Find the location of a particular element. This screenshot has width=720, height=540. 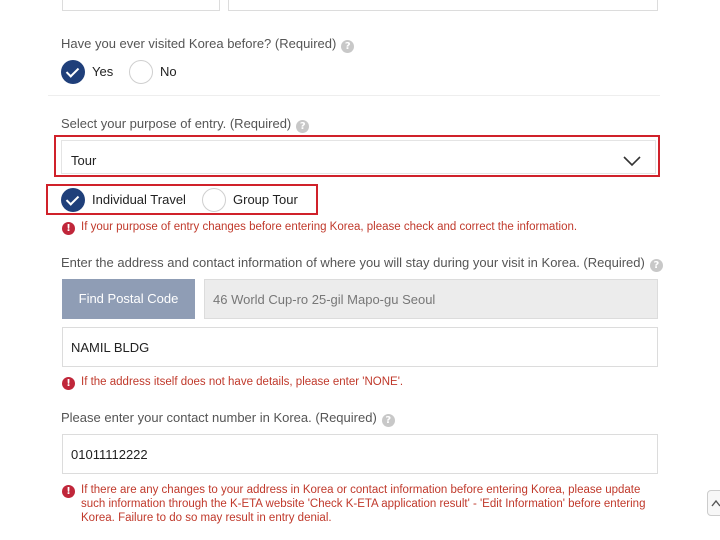

address-readonly-field: 46 World Cup-ro 25-gil Mapo-gu Seoul is located at coordinates (431, 299).